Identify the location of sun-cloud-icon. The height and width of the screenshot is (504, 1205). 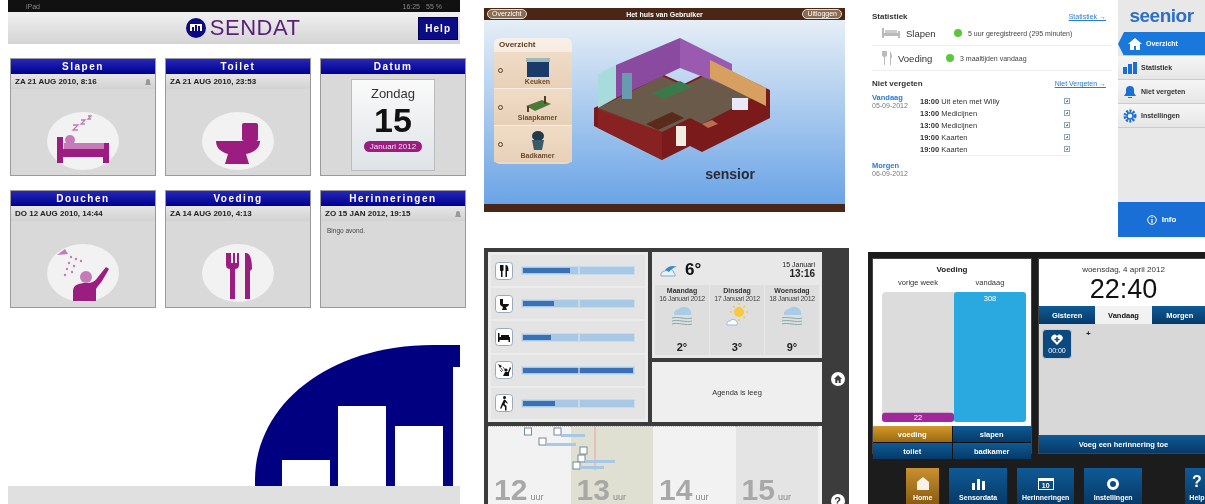
(737, 315).